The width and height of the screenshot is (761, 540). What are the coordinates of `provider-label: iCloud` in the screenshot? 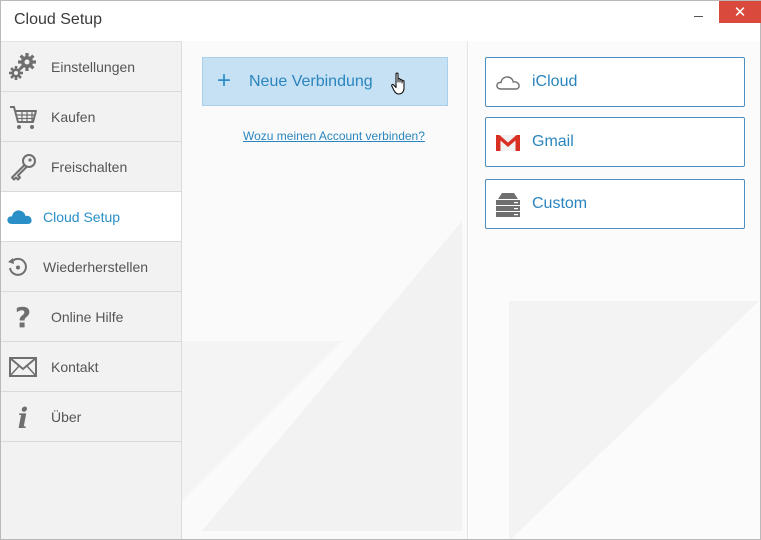 It's located at (555, 81).